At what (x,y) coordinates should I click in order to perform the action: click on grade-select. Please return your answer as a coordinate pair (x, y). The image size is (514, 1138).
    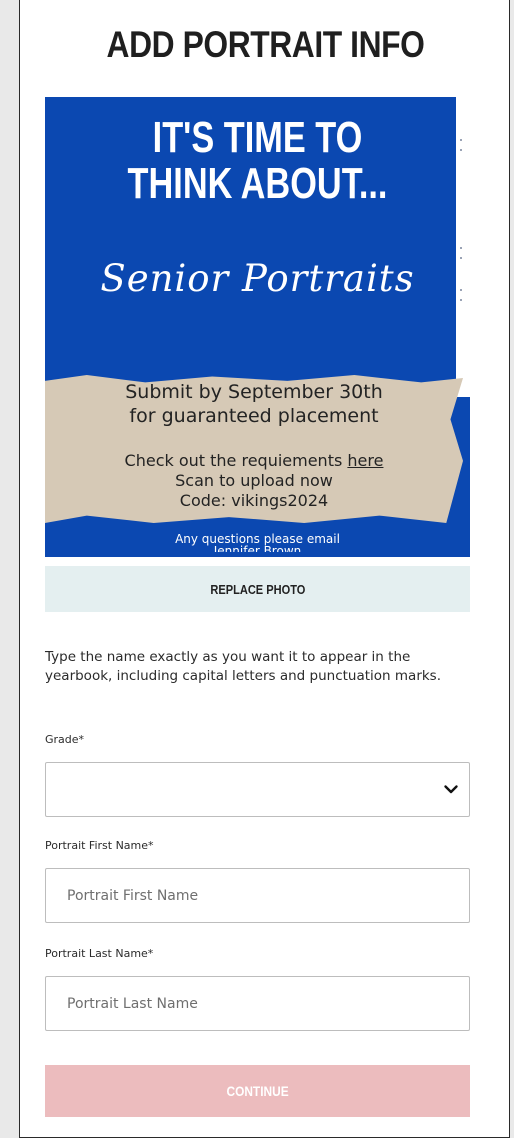
    Looking at the image, I should click on (257, 789).